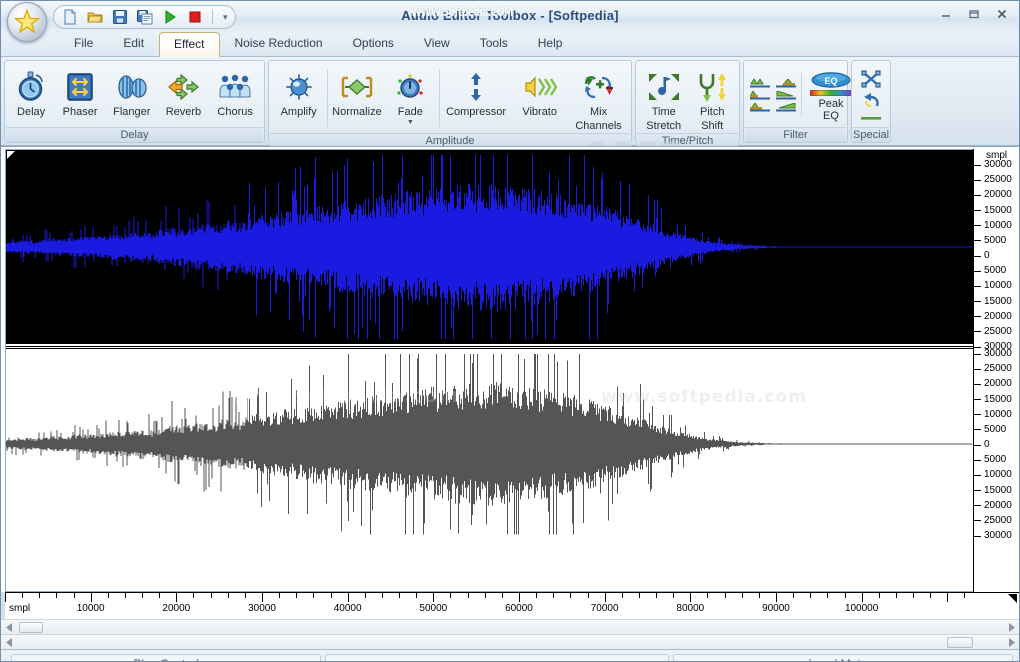 The width and height of the screenshot is (1020, 662). I want to click on effect-vibrato-button: Vibrato, so click(539, 92).